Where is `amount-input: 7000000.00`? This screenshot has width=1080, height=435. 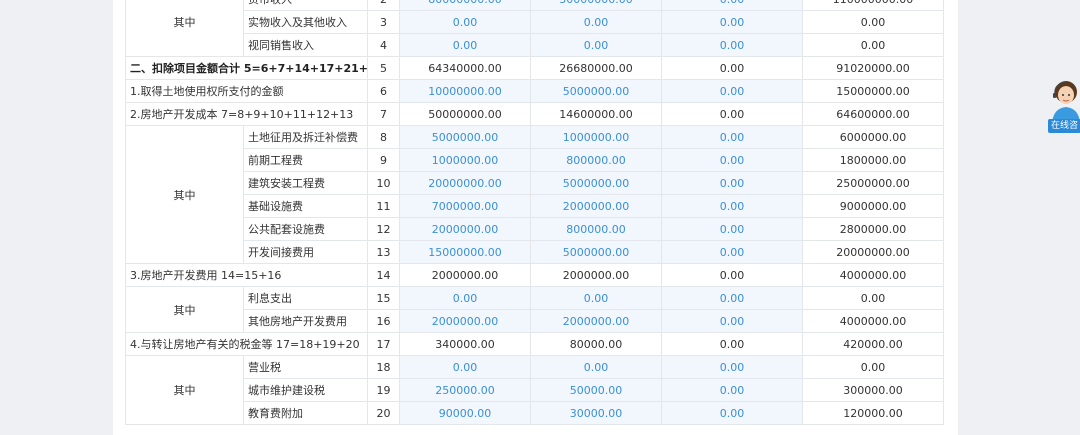
amount-input: 7000000.00 is located at coordinates (465, 206).